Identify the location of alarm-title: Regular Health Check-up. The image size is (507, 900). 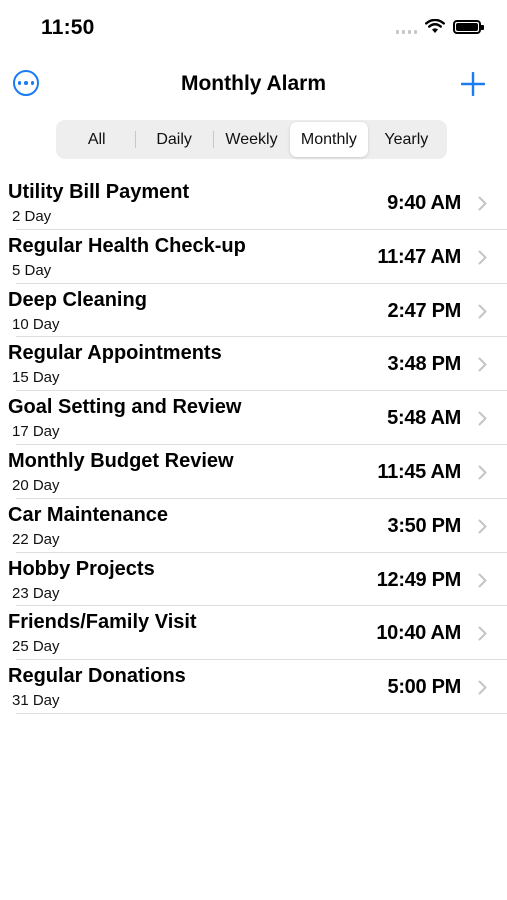
(127, 245).